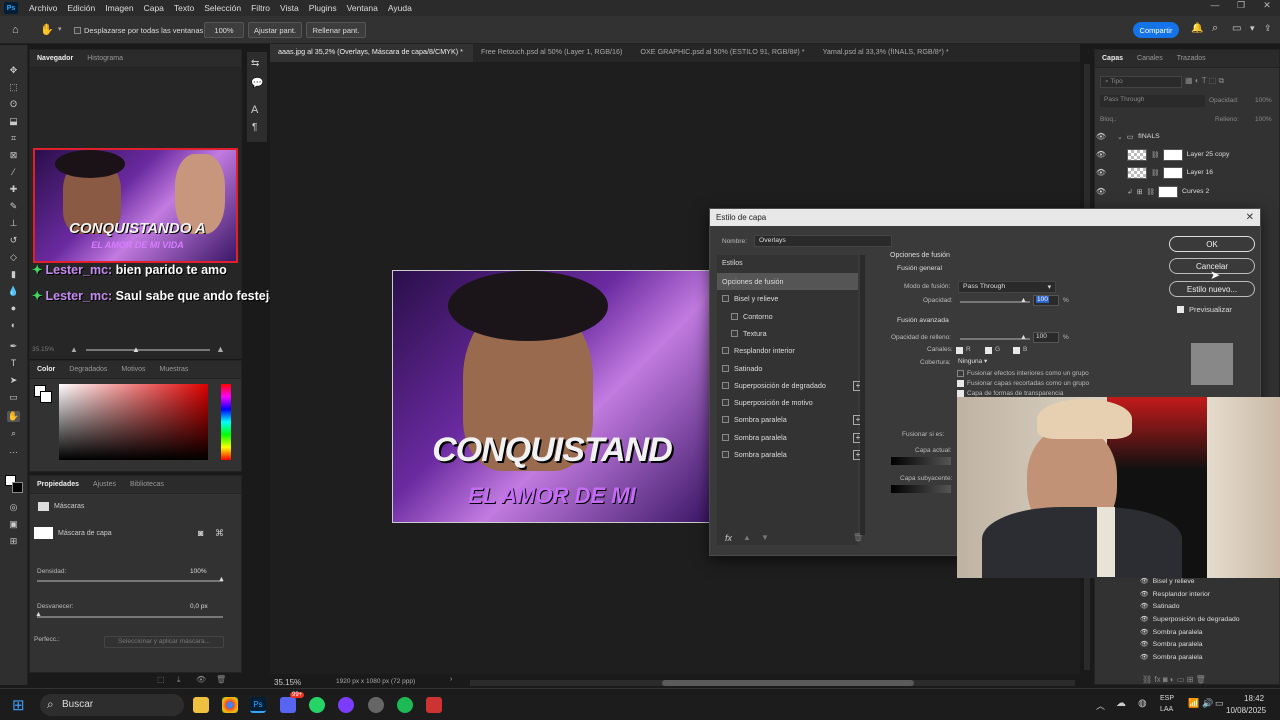 The image size is (1280, 720). What do you see at coordinates (288, 705) in the screenshot?
I see `discord-icon` at bounding box center [288, 705].